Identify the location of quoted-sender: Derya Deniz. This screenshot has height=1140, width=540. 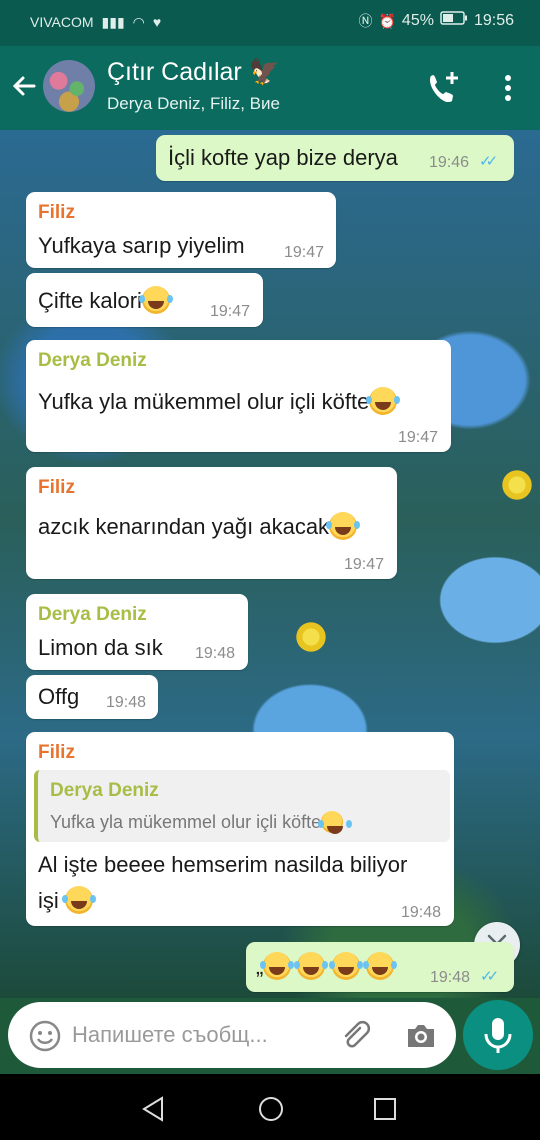
(104, 790).